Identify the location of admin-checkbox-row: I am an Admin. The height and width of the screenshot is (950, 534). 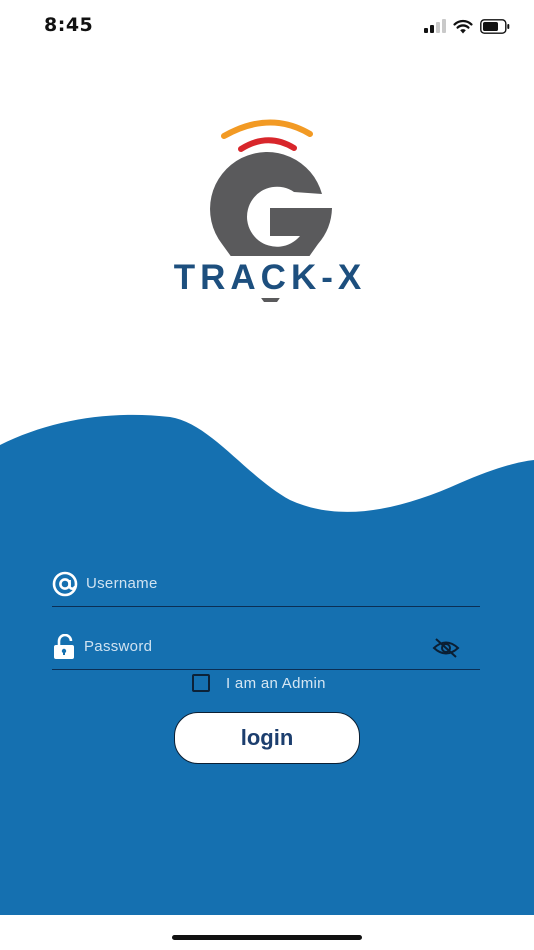
(259, 683).